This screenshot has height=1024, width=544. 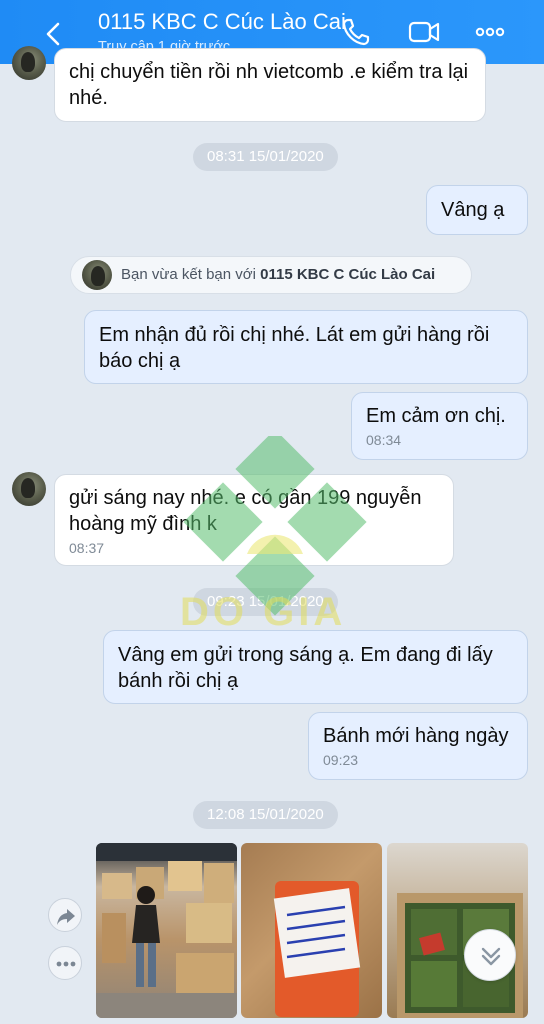 I want to click on message-options-button, so click(x=65, y=963).